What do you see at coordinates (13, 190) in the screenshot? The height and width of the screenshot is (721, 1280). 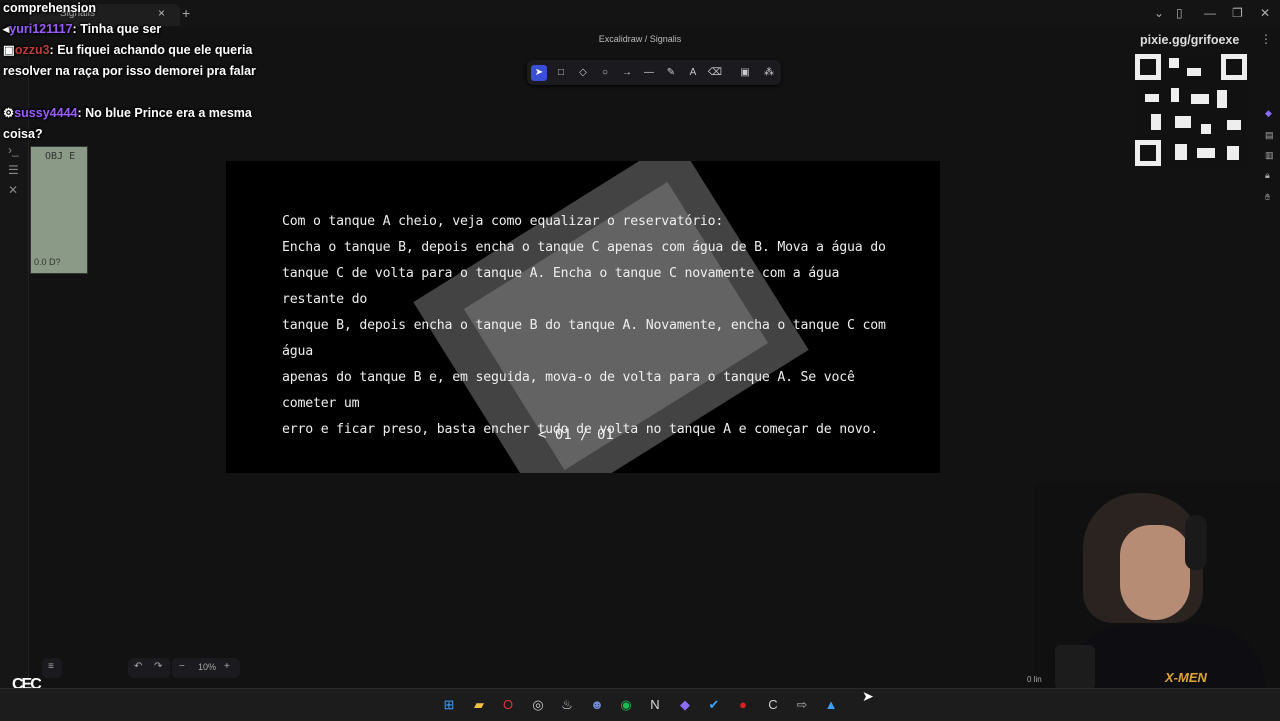 I see `tools-icon: ✕` at bounding box center [13, 190].